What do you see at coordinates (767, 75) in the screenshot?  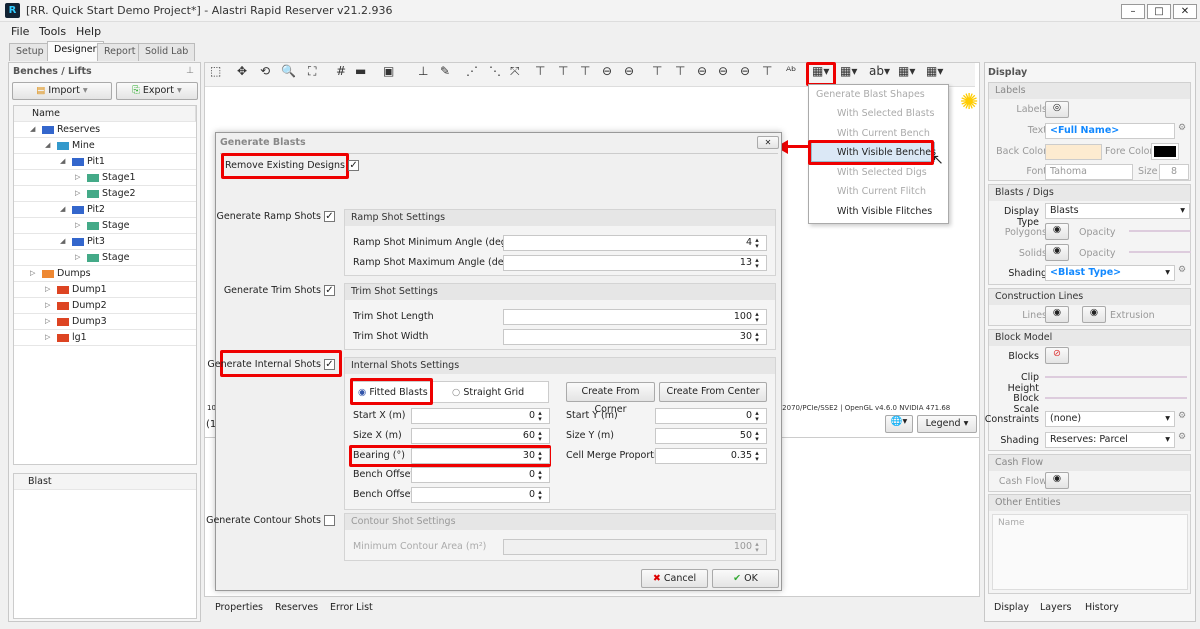 I see `tool14-icon: ⊤` at bounding box center [767, 75].